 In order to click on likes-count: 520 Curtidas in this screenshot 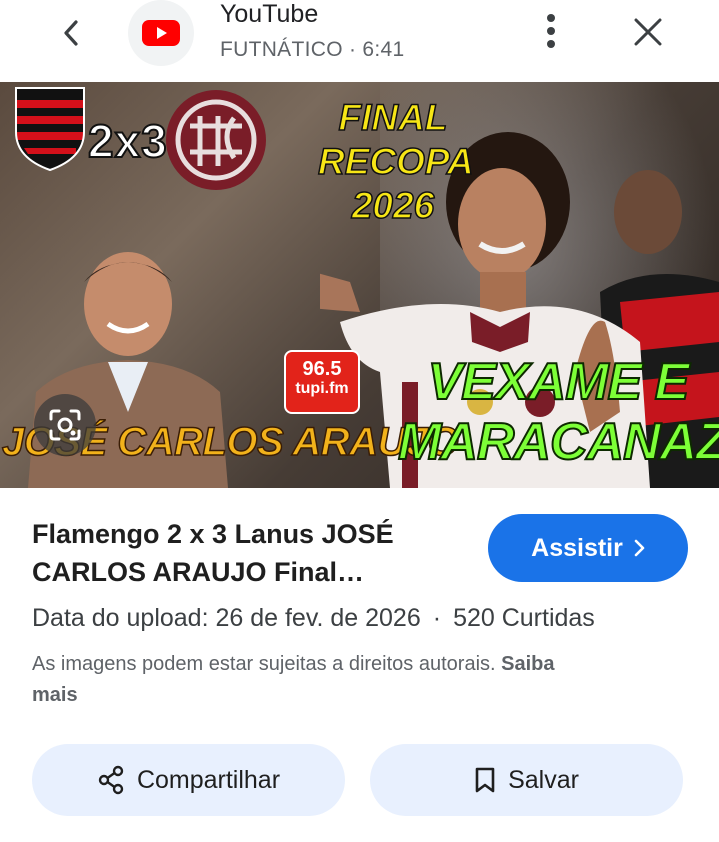, I will do `click(524, 618)`.